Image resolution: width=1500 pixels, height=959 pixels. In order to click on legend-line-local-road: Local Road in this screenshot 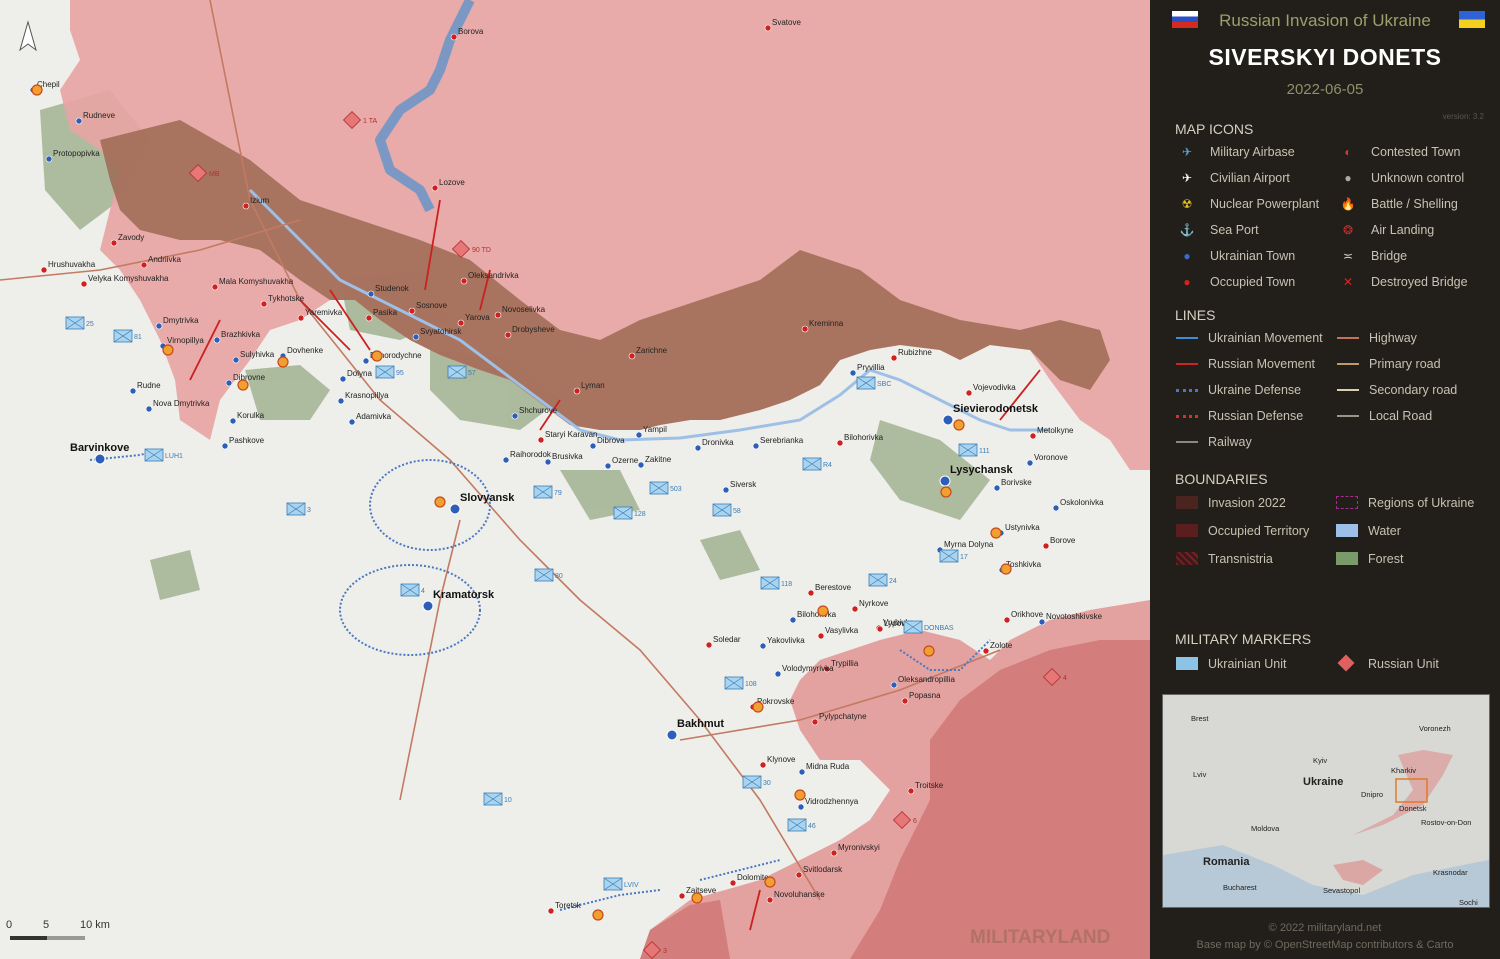, I will do `click(1384, 416)`.